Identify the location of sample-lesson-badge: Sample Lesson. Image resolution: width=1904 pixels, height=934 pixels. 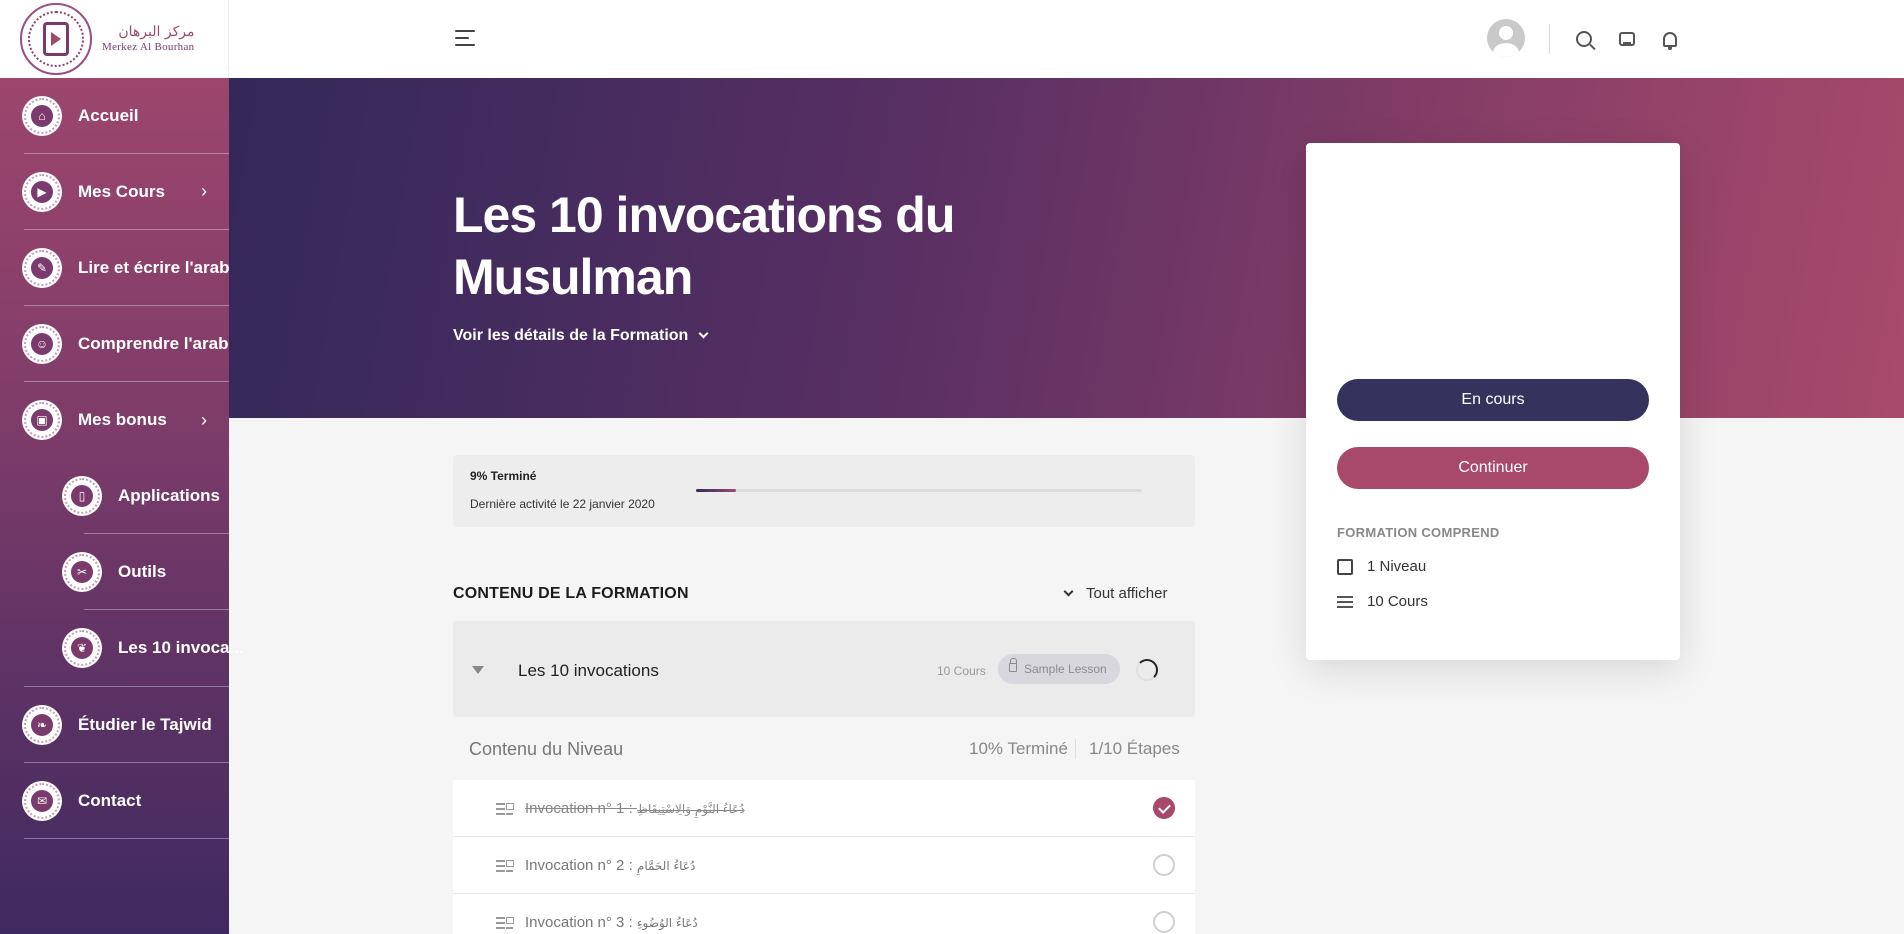
(1059, 669).